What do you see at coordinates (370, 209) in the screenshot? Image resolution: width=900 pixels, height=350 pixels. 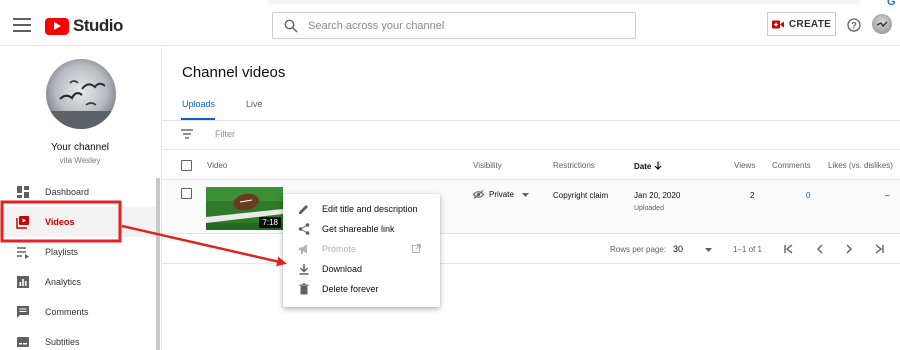 I see `menu-item-label: Edit title and description` at bounding box center [370, 209].